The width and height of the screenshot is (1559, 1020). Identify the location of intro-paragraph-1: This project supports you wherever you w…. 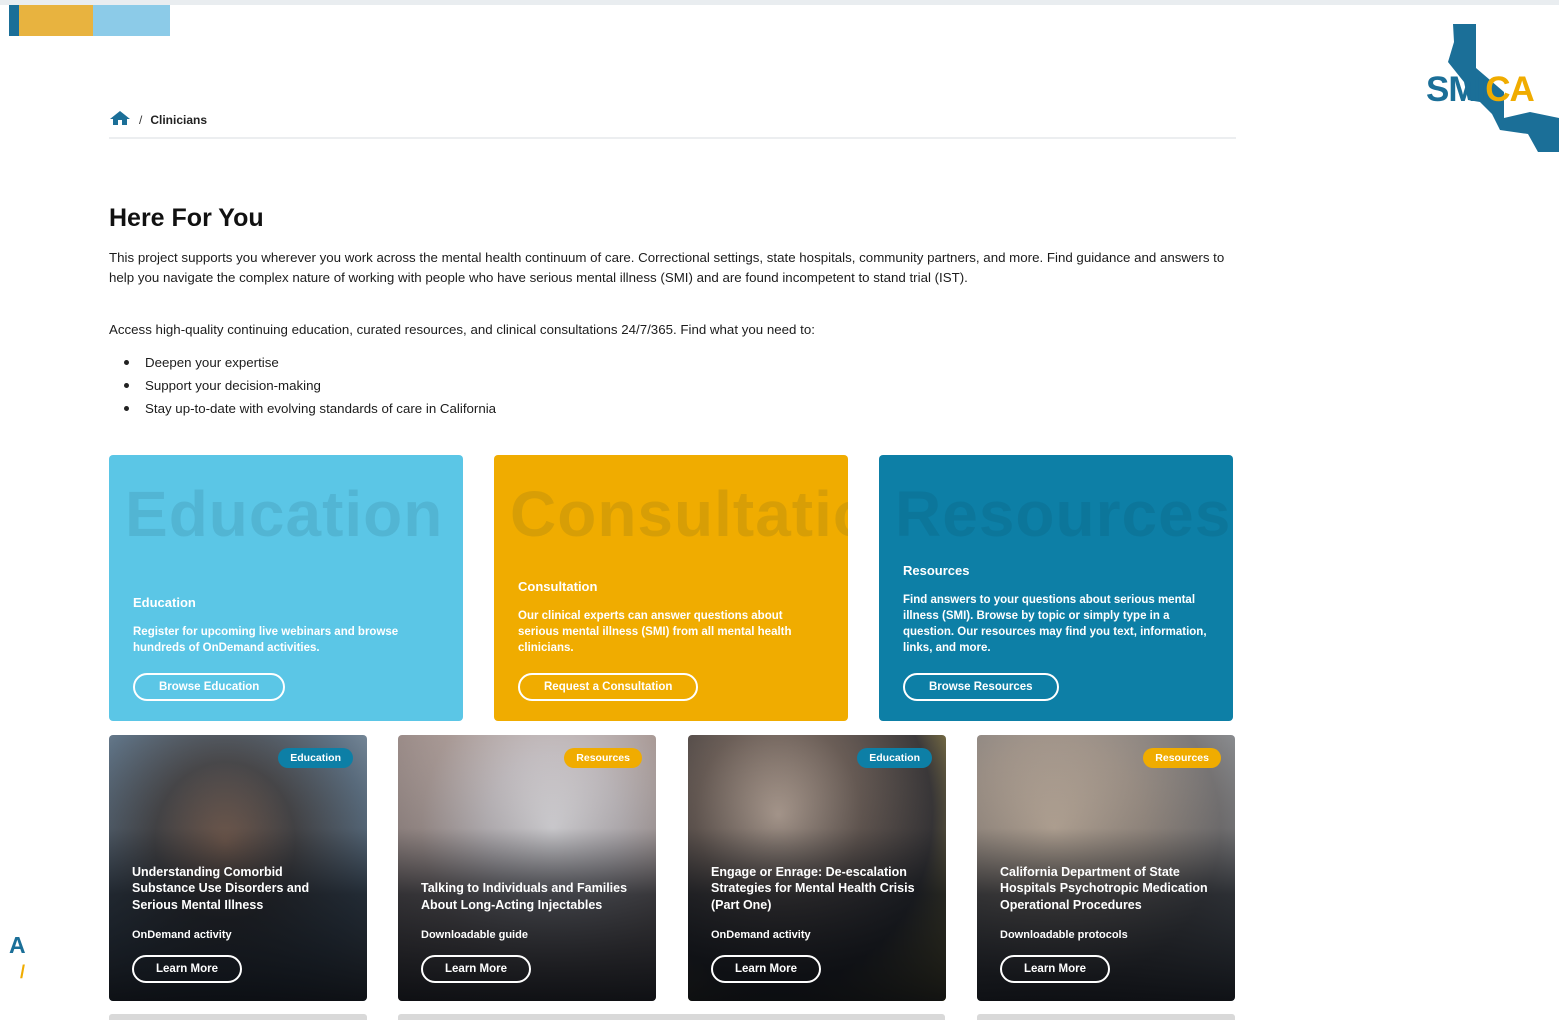
(667, 267).